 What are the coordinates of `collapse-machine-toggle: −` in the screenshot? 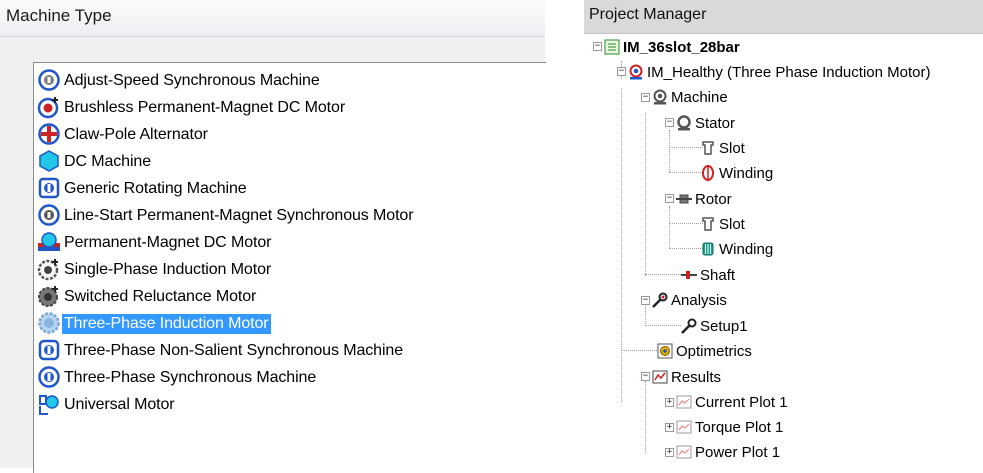 It's located at (645, 97).